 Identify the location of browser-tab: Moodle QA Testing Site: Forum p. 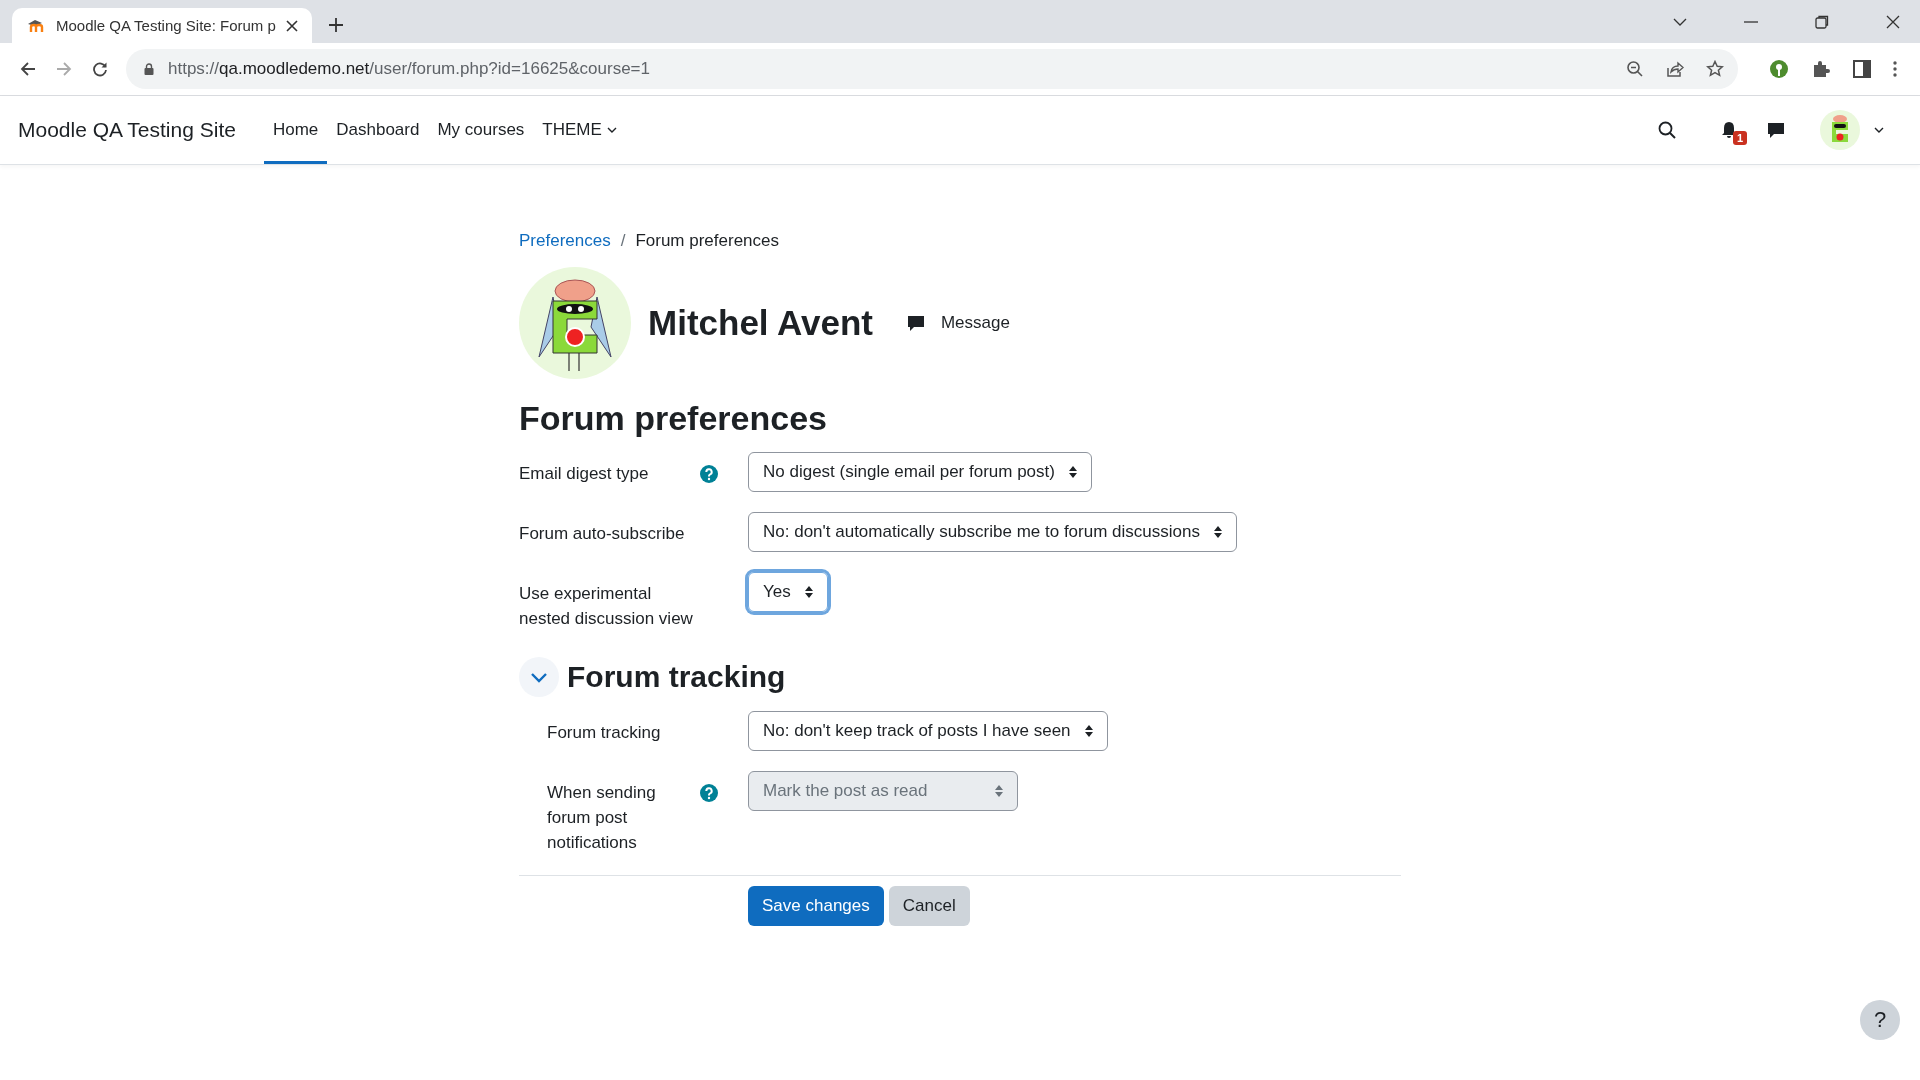
(162, 25).